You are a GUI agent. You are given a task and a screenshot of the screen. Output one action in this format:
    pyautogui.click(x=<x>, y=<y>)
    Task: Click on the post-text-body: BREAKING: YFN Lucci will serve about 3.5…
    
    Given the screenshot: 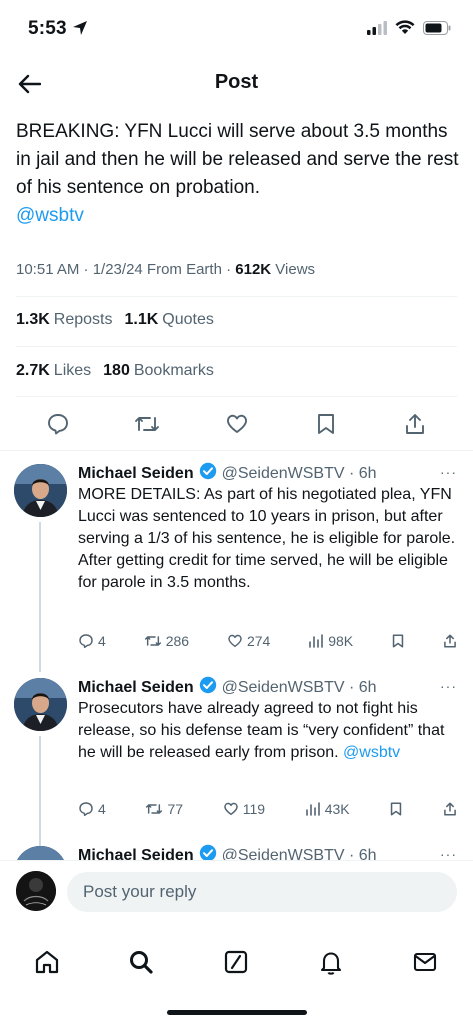 What is the action you would take?
    pyautogui.click(x=237, y=159)
    